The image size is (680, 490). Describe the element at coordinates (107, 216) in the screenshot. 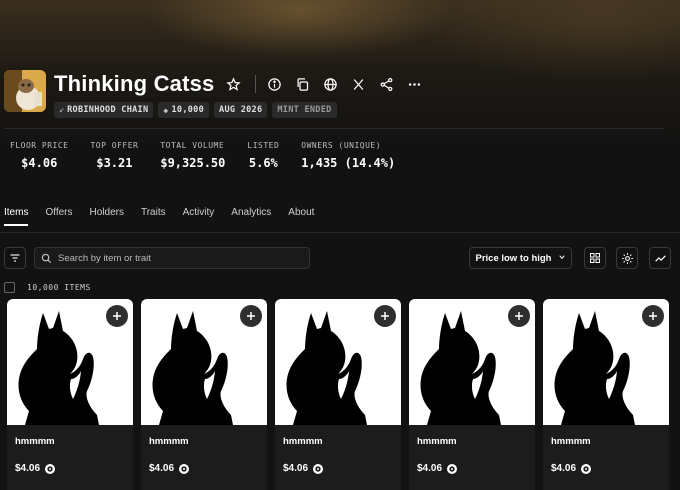

I see `tab-holders: Holders` at that location.